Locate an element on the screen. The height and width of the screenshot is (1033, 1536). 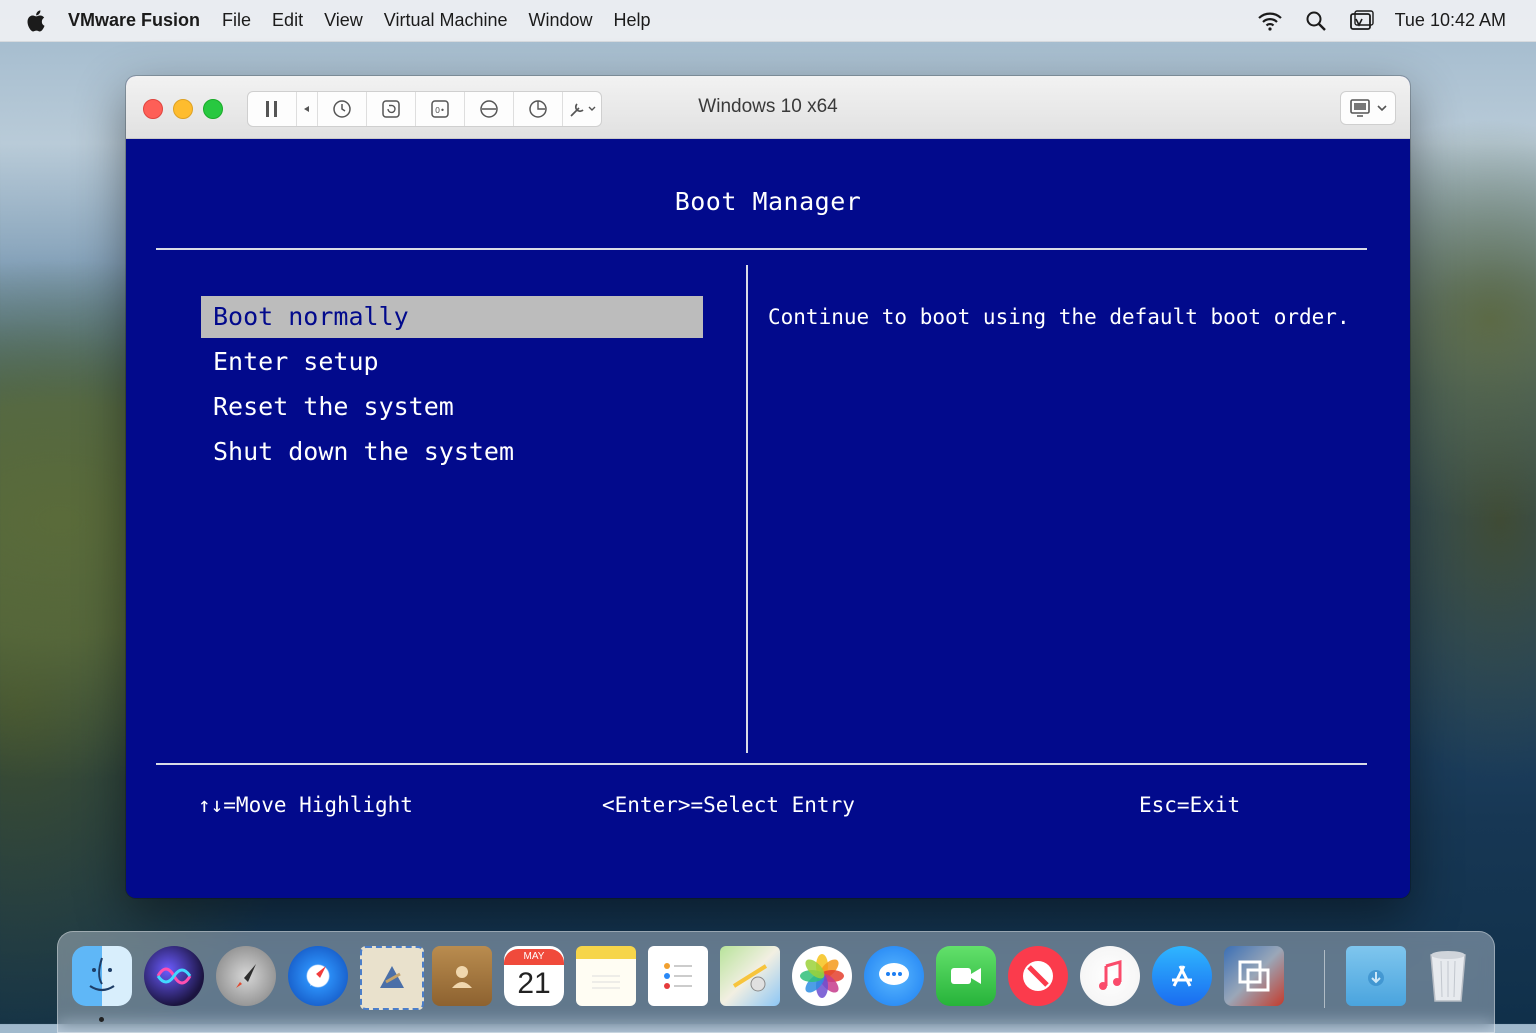
window-title: Windows 10 x64 is located at coordinates (768, 106).